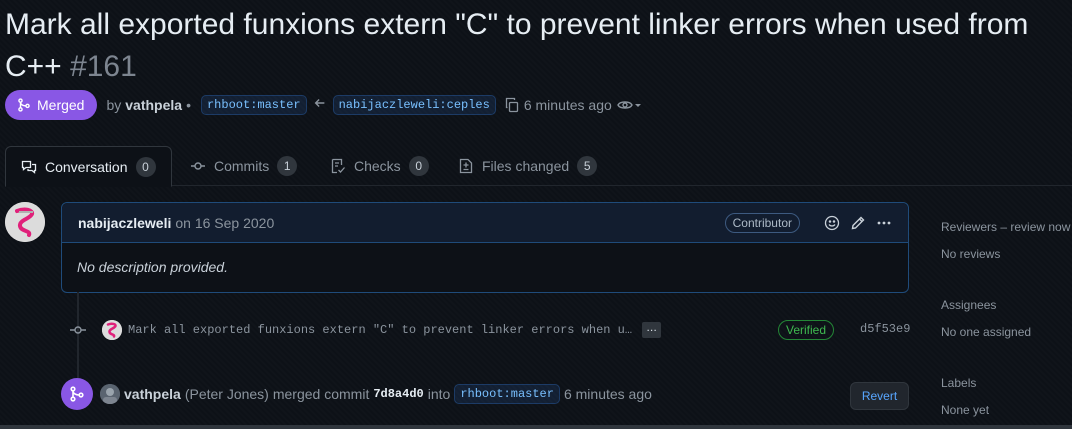 The height and width of the screenshot is (429, 1072). I want to click on by-label: by, so click(114, 105).